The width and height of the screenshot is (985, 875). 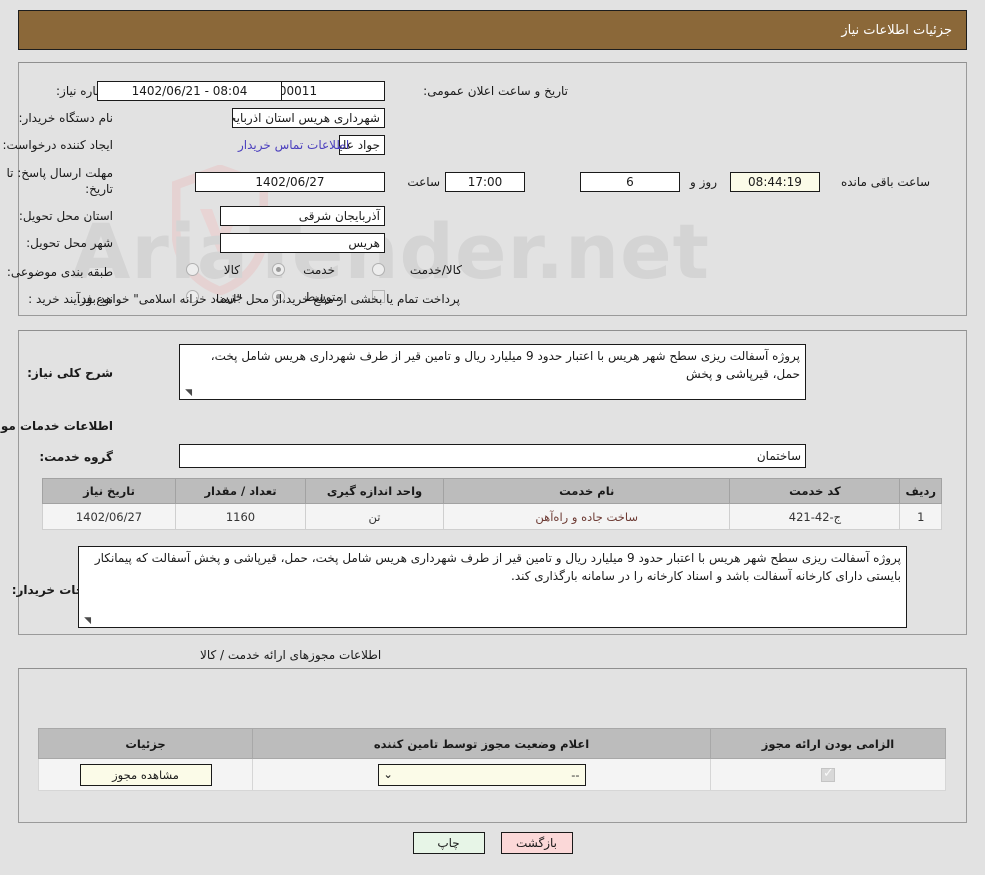 What do you see at coordinates (378, 269) in the screenshot?
I see `radio-category-kala-khedmat` at bounding box center [378, 269].